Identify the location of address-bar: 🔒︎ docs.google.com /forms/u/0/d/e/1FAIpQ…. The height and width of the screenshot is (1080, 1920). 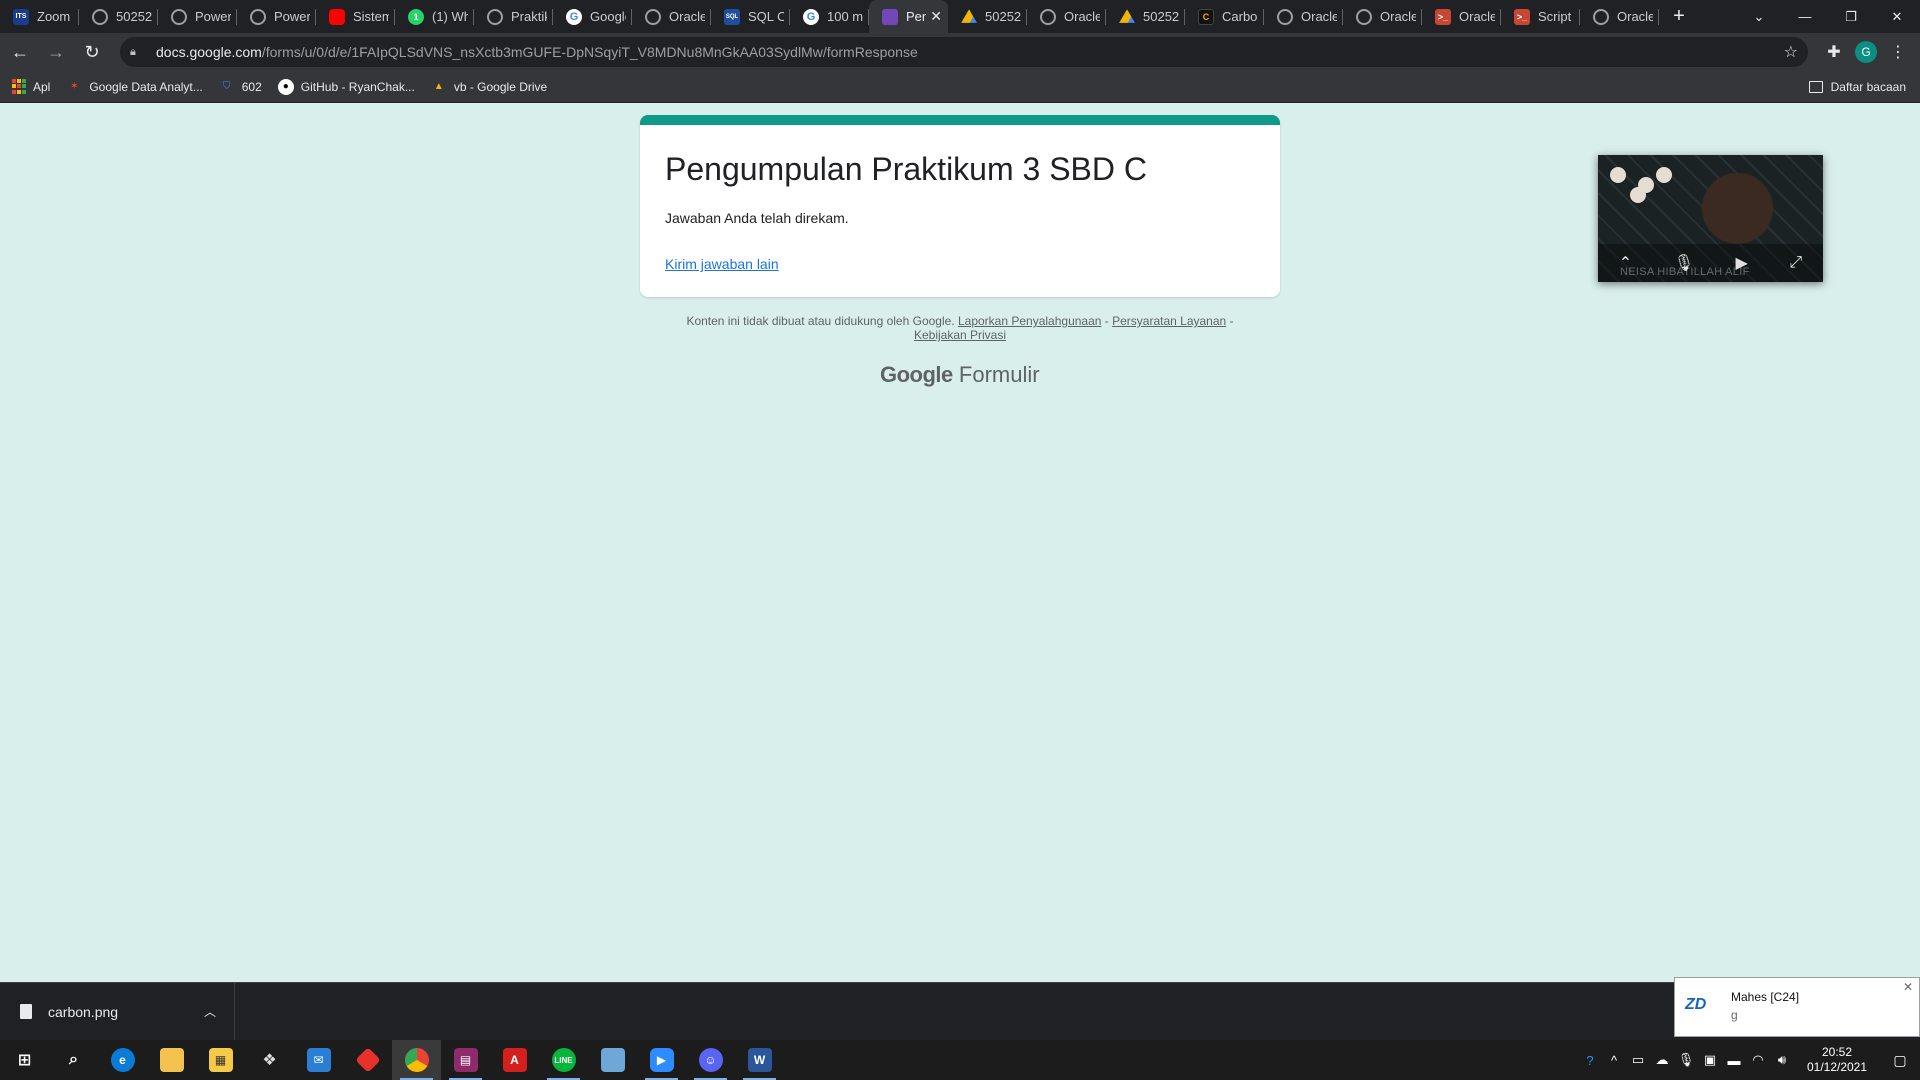
(964, 52).